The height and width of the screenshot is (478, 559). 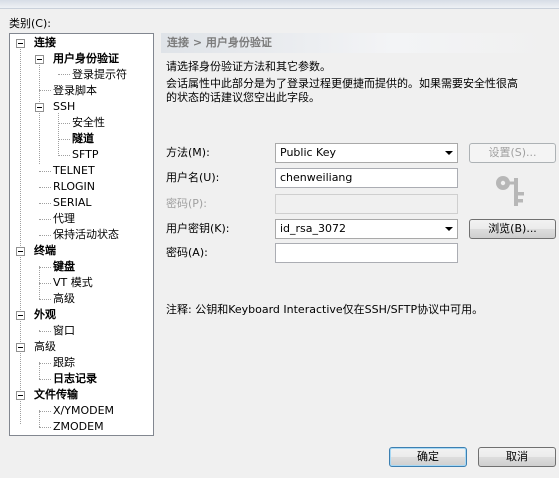 What do you see at coordinates (366, 229) in the screenshot?
I see `user-key-select: id_rsa_3072` at bounding box center [366, 229].